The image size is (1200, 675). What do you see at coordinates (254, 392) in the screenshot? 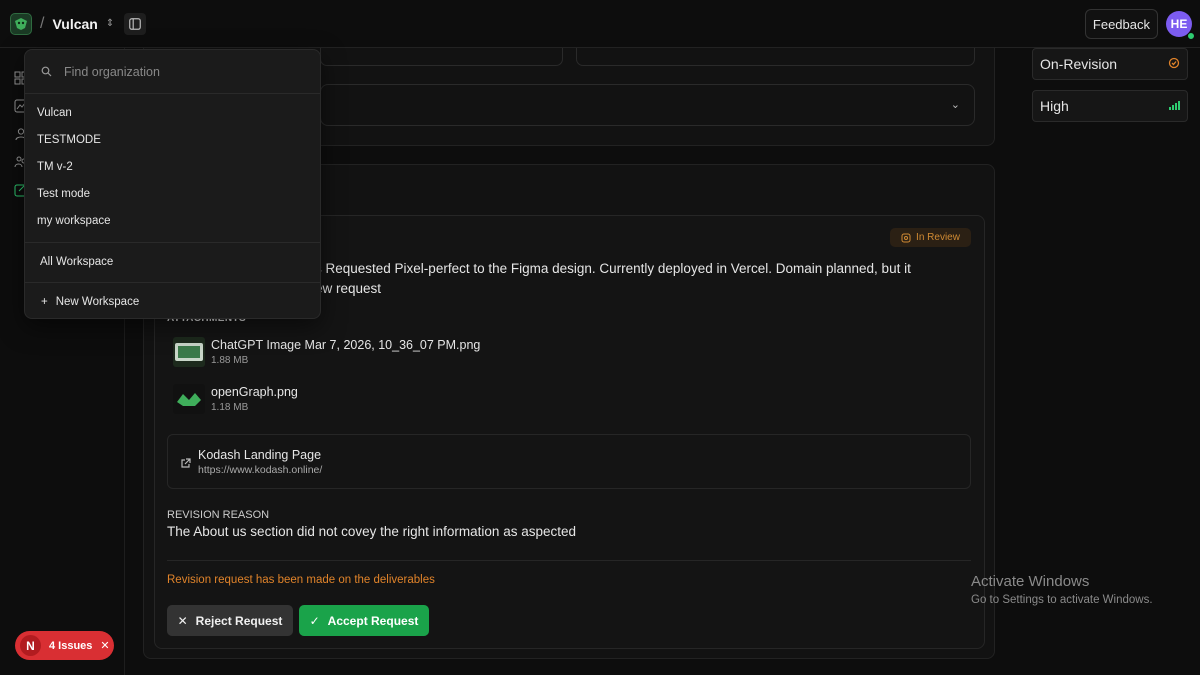
I see `attachment-name: openGraph.png` at bounding box center [254, 392].